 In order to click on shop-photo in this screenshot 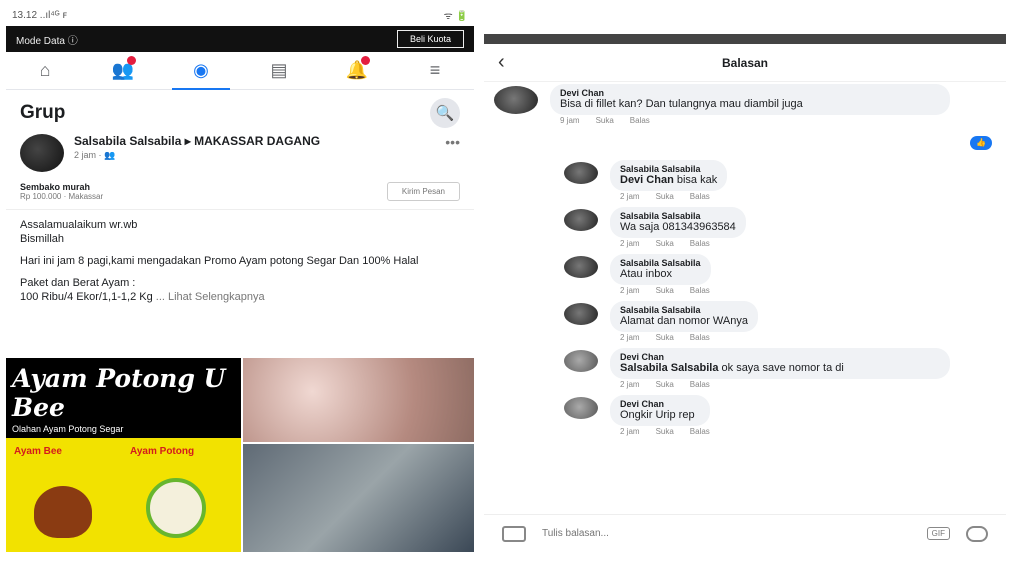, I will do `click(358, 498)`.